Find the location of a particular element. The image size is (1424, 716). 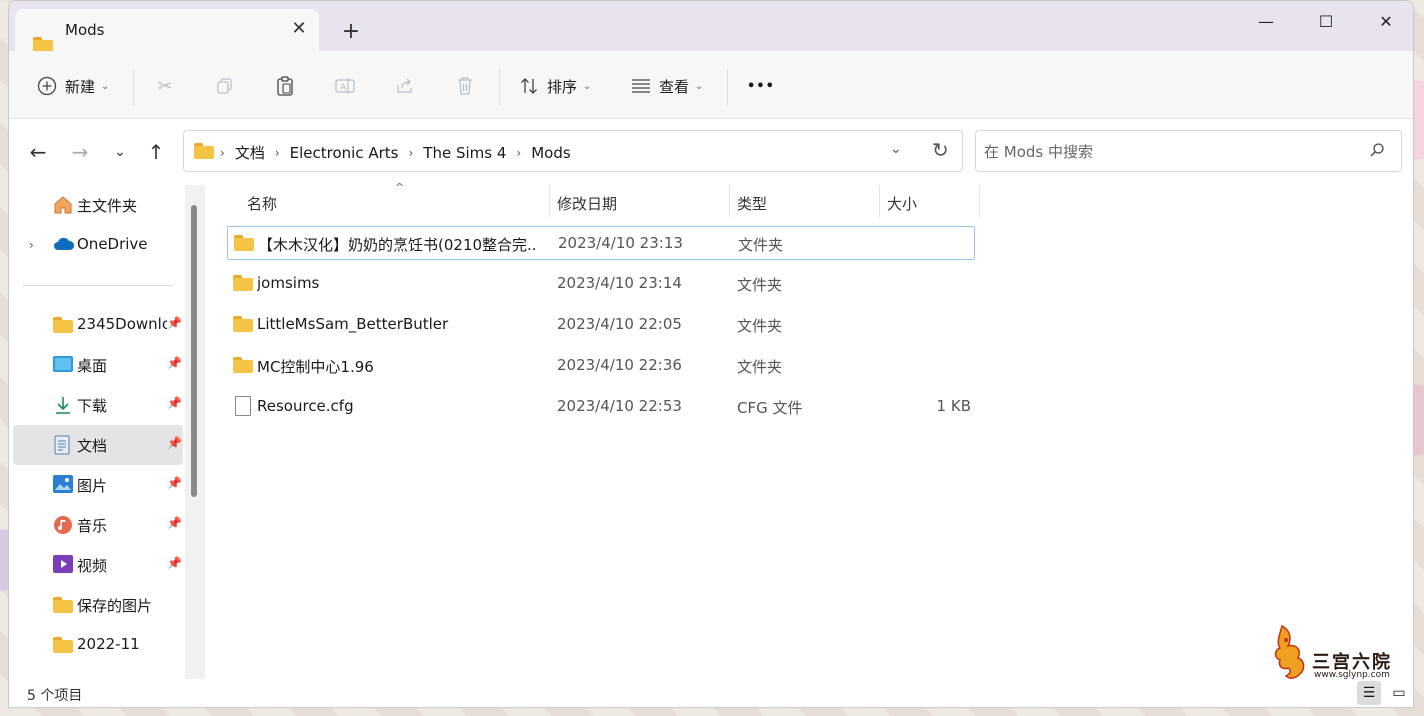

sort-button: 排序 ⌄ is located at coordinates (554, 86).